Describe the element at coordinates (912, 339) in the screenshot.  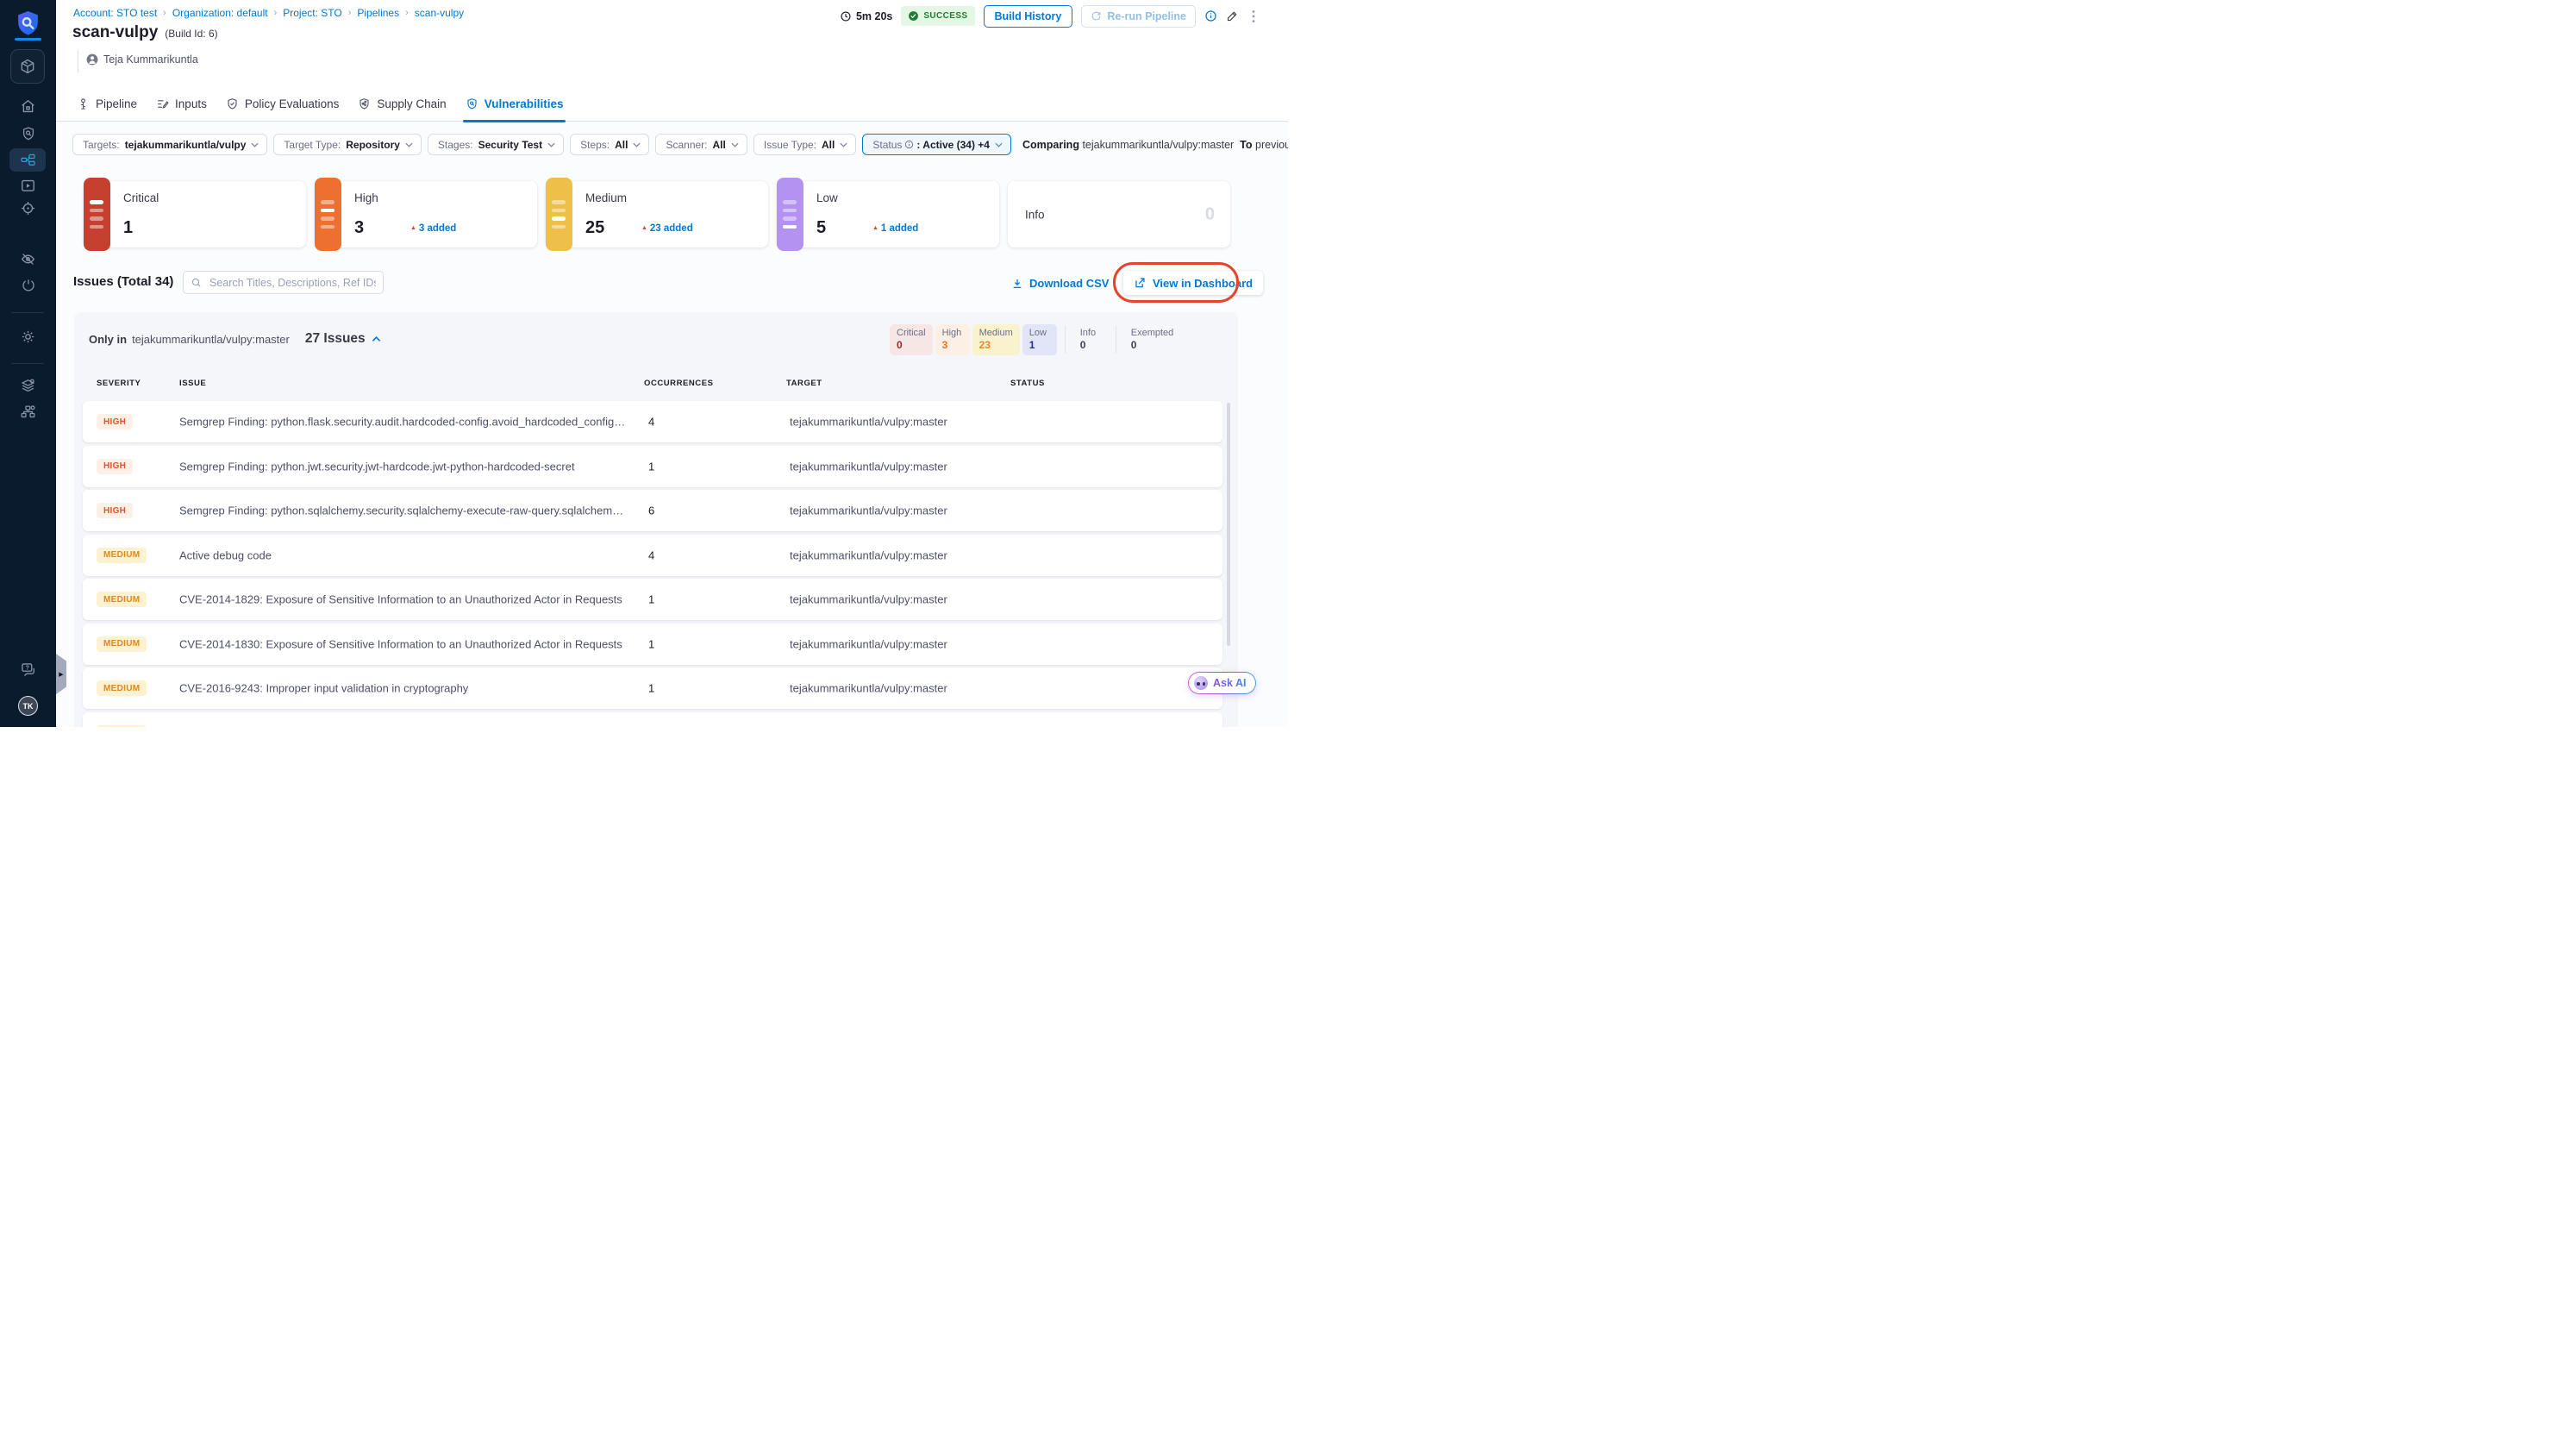
I see `chip-critical: Critical 0` at that location.